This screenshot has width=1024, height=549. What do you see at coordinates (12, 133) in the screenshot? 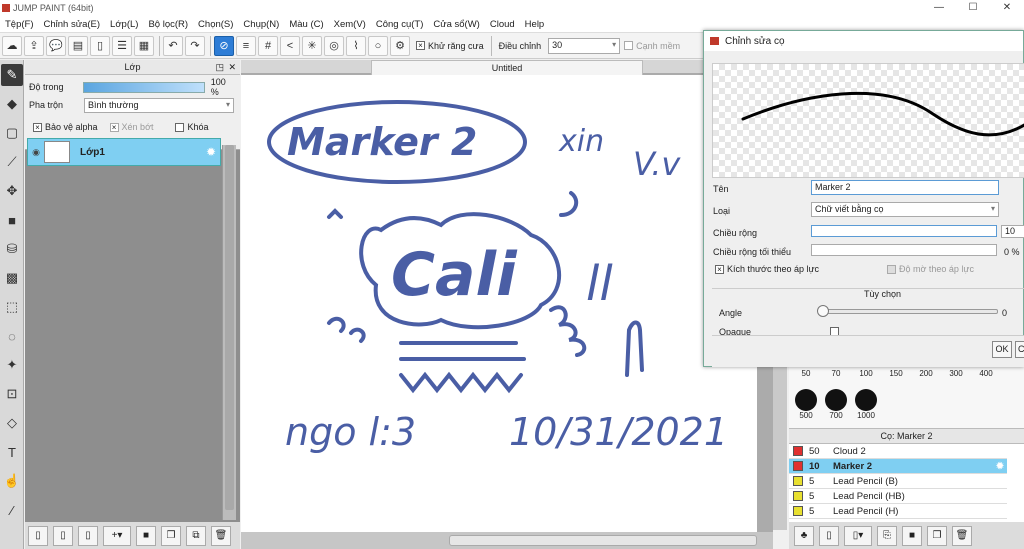
I see `shape-tool-icon: ▢` at bounding box center [12, 133].